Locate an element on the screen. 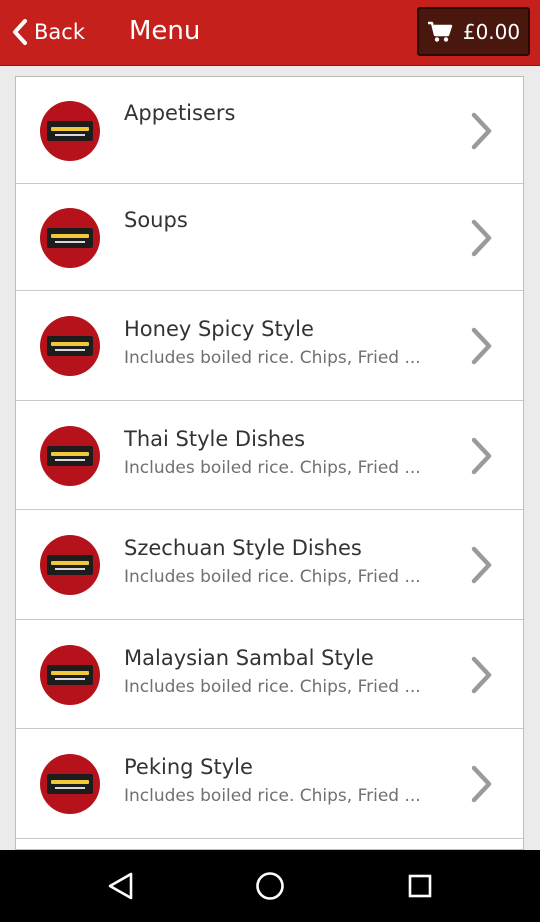 Image resolution: width=540 pixels, height=922 pixels. menu-category-name: Szechuan Style Dishes is located at coordinates (243, 548).